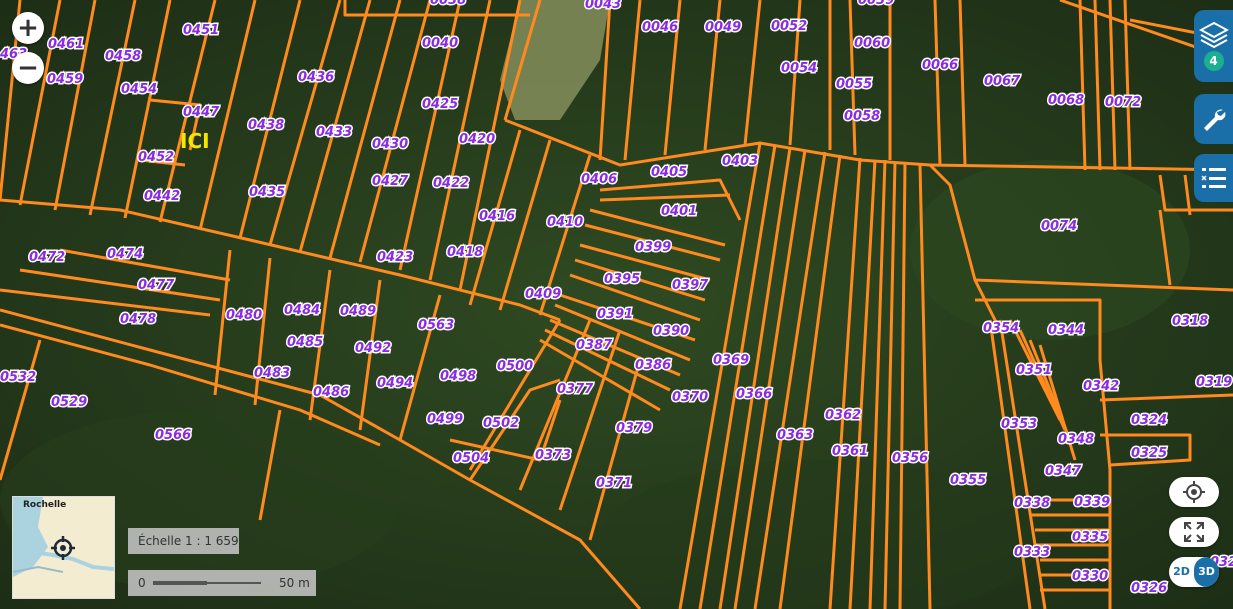 This screenshot has width=1233, height=609. Describe the element at coordinates (1002, 81) in the screenshot. I see `parcel-label-0067: 0067` at that location.